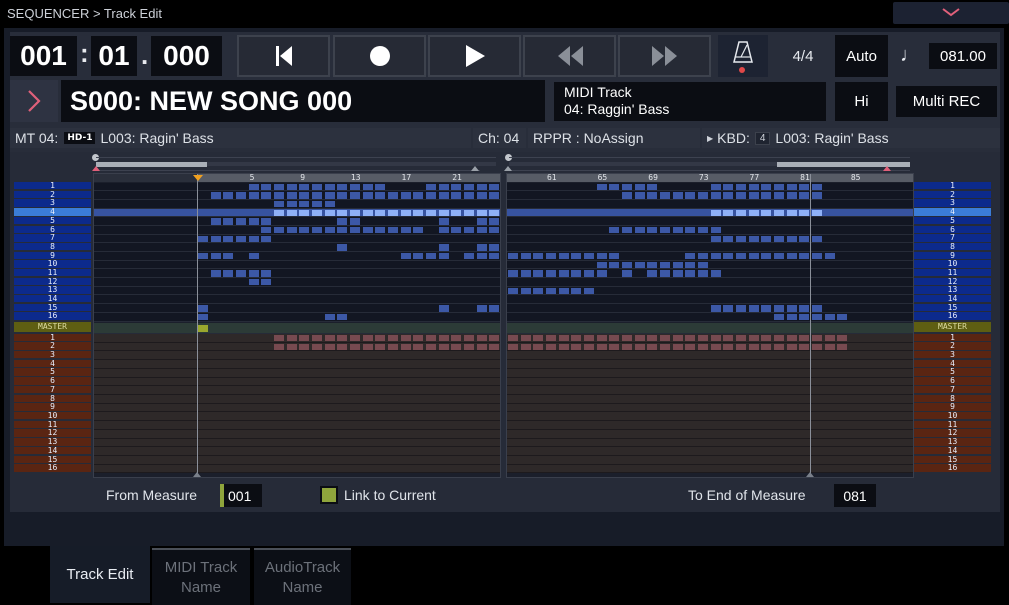 The image size is (1009, 605). What do you see at coordinates (952, 220) in the screenshot?
I see `midi-track-label: 5` at bounding box center [952, 220].